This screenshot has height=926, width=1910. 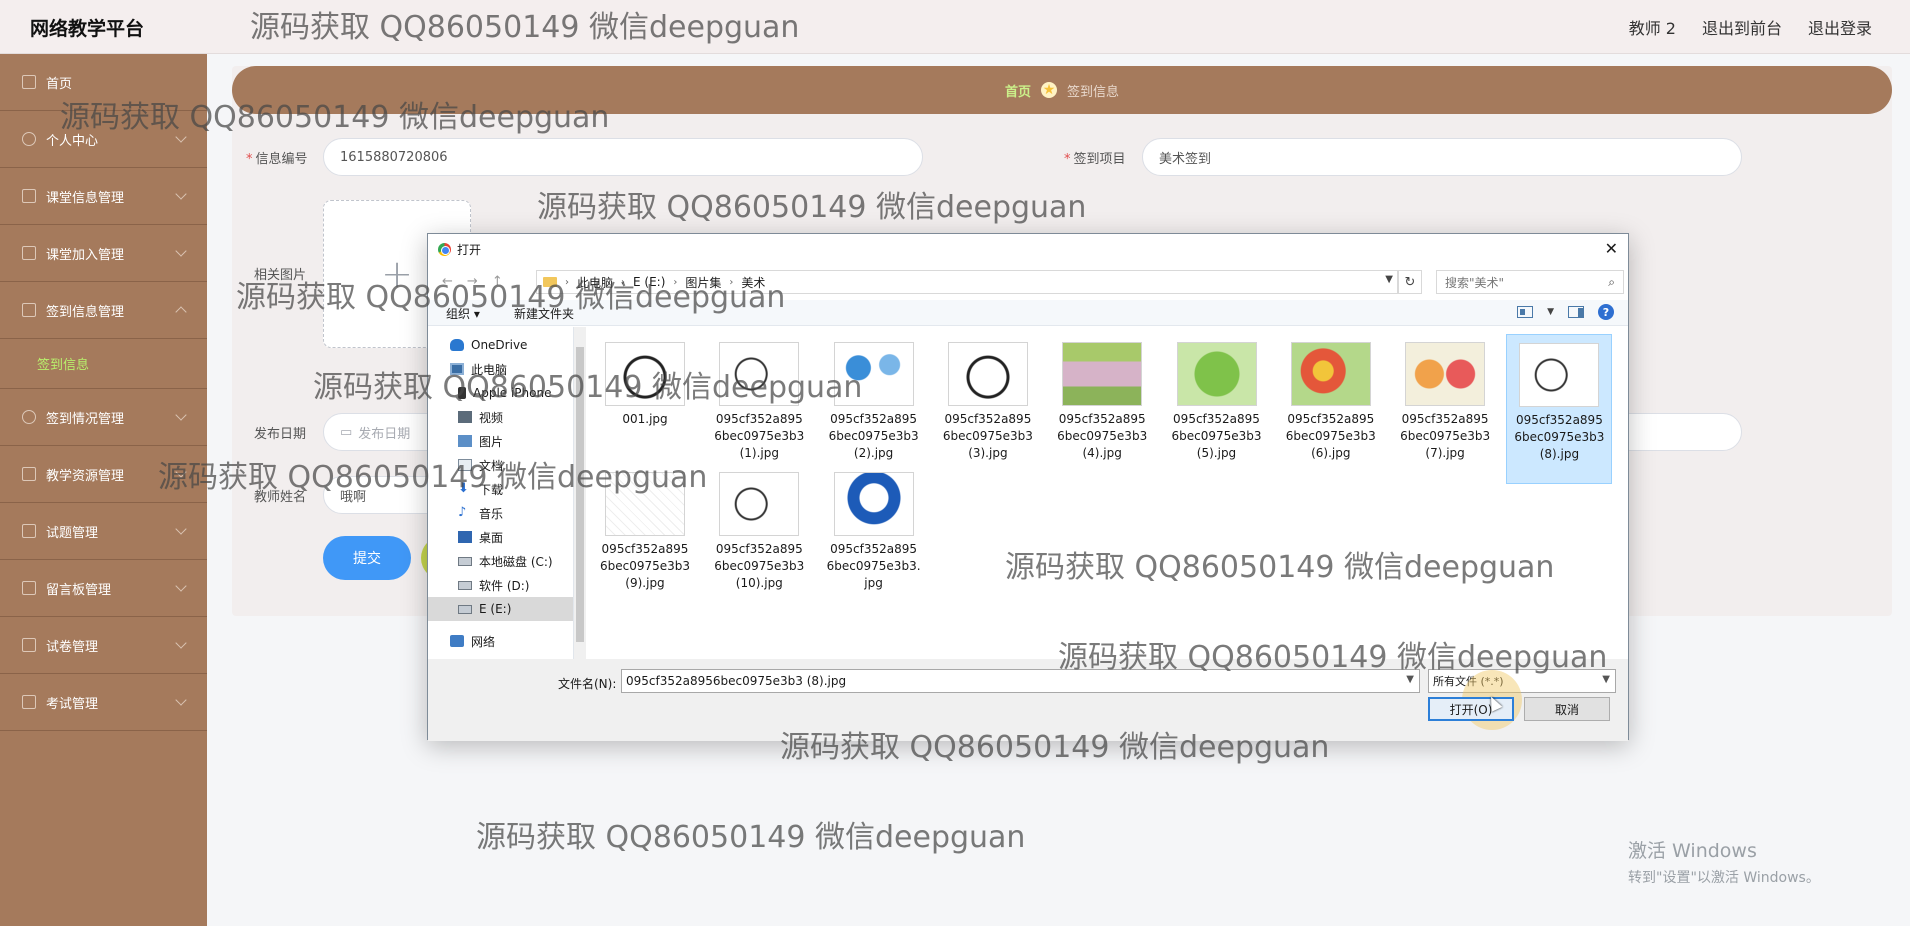 I want to click on sign-icon, so click(x=29, y=310).